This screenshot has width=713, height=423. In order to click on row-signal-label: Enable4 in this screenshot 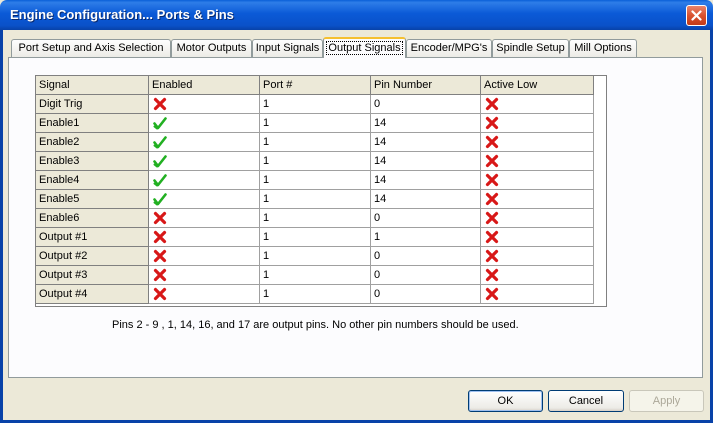, I will do `click(92, 180)`.